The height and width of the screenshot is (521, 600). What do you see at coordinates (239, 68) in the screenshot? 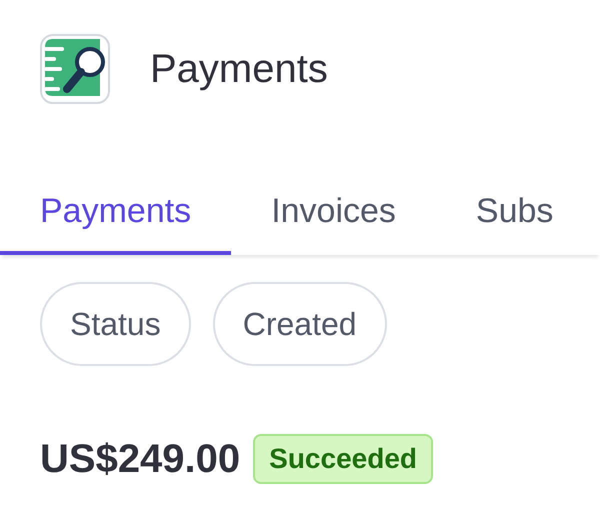
I see `page-title: Payments` at bounding box center [239, 68].